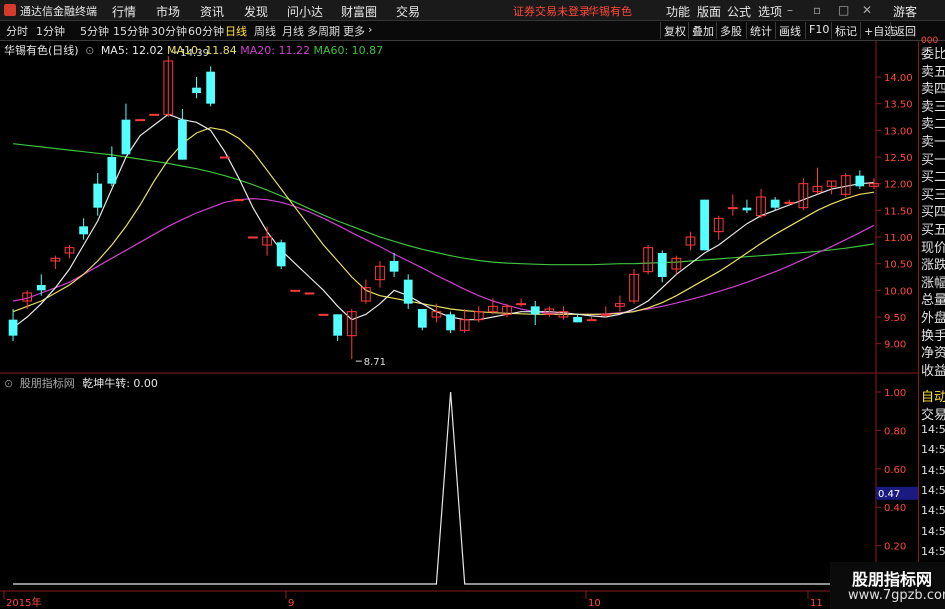 This screenshot has width=945, height=609. Describe the element at coordinates (610, 11) in the screenshot. I see `stock-name-title: 华锡有色` at that location.